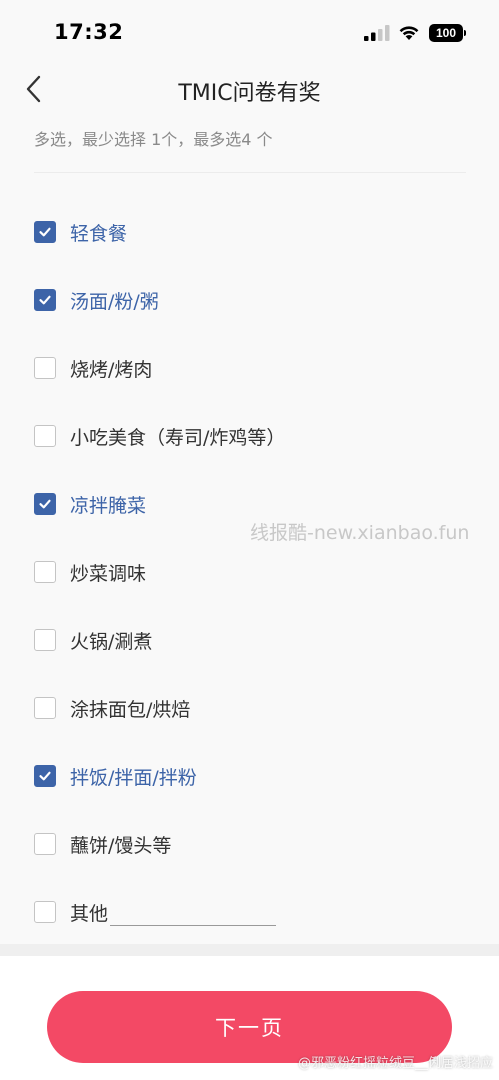 This screenshot has width=499, height=1080. What do you see at coordinates (133, 777) in the screenshot?
I see `option-label: 拌饭/拌面/拌粉` at bounding box center [133, 777].